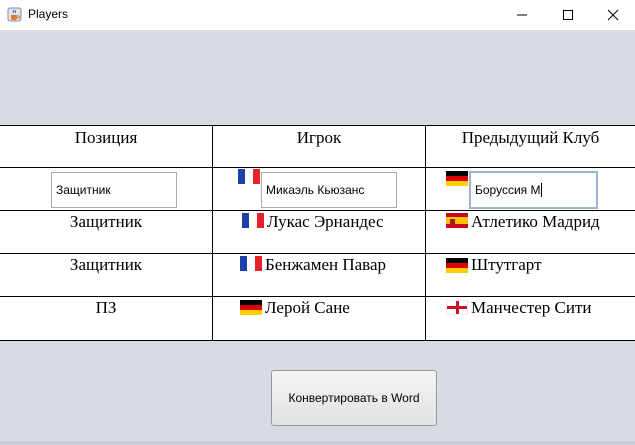 Image resolution: width=635 pixels, height=445 pixels. Describe the element at coordinates (325, 221) in the screenshot. I see `row-player: Лукас Эрнандес` at that location.